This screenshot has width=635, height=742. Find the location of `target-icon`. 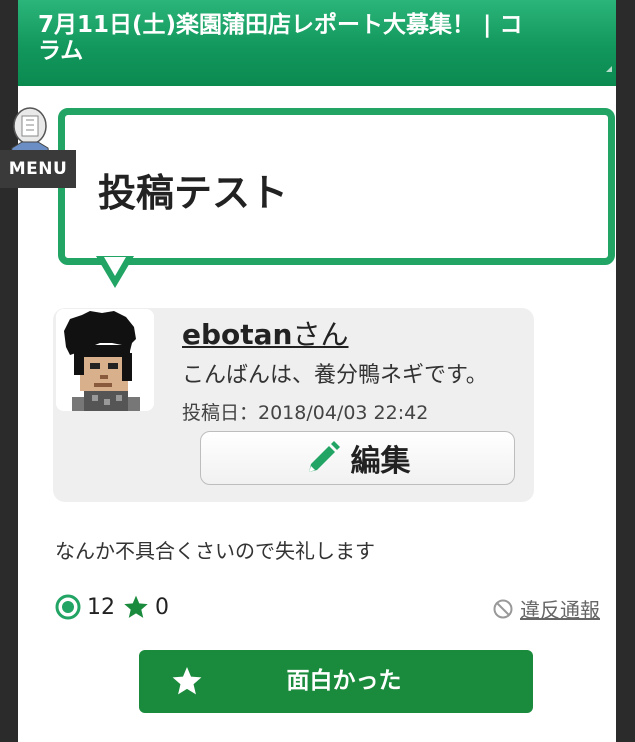

target-icon is located at coordinates (68, 607).